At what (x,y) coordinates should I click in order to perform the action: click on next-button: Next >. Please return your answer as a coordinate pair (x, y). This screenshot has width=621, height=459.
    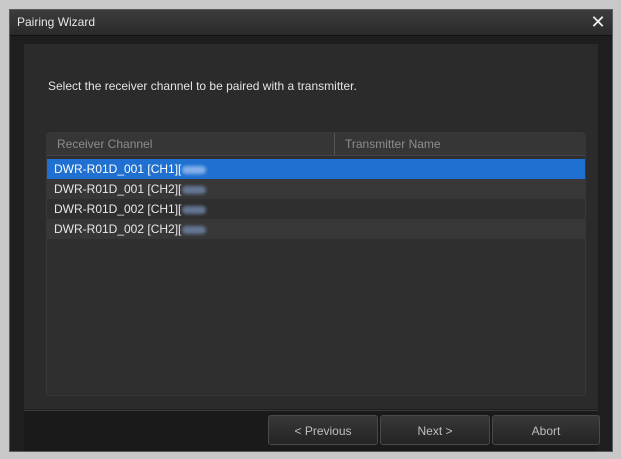
    Looking at the image, I should click on (435, 430).